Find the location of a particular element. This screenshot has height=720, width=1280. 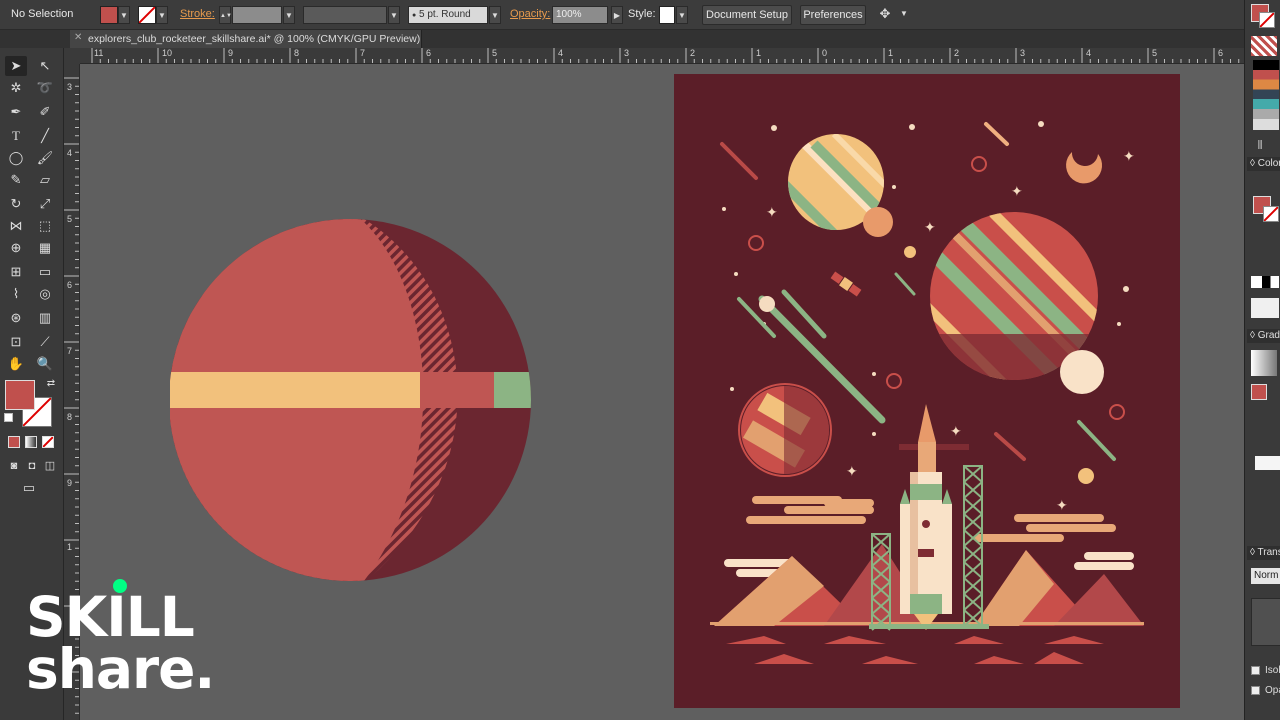

gradient-preview is located at coordinates (1264, 363).